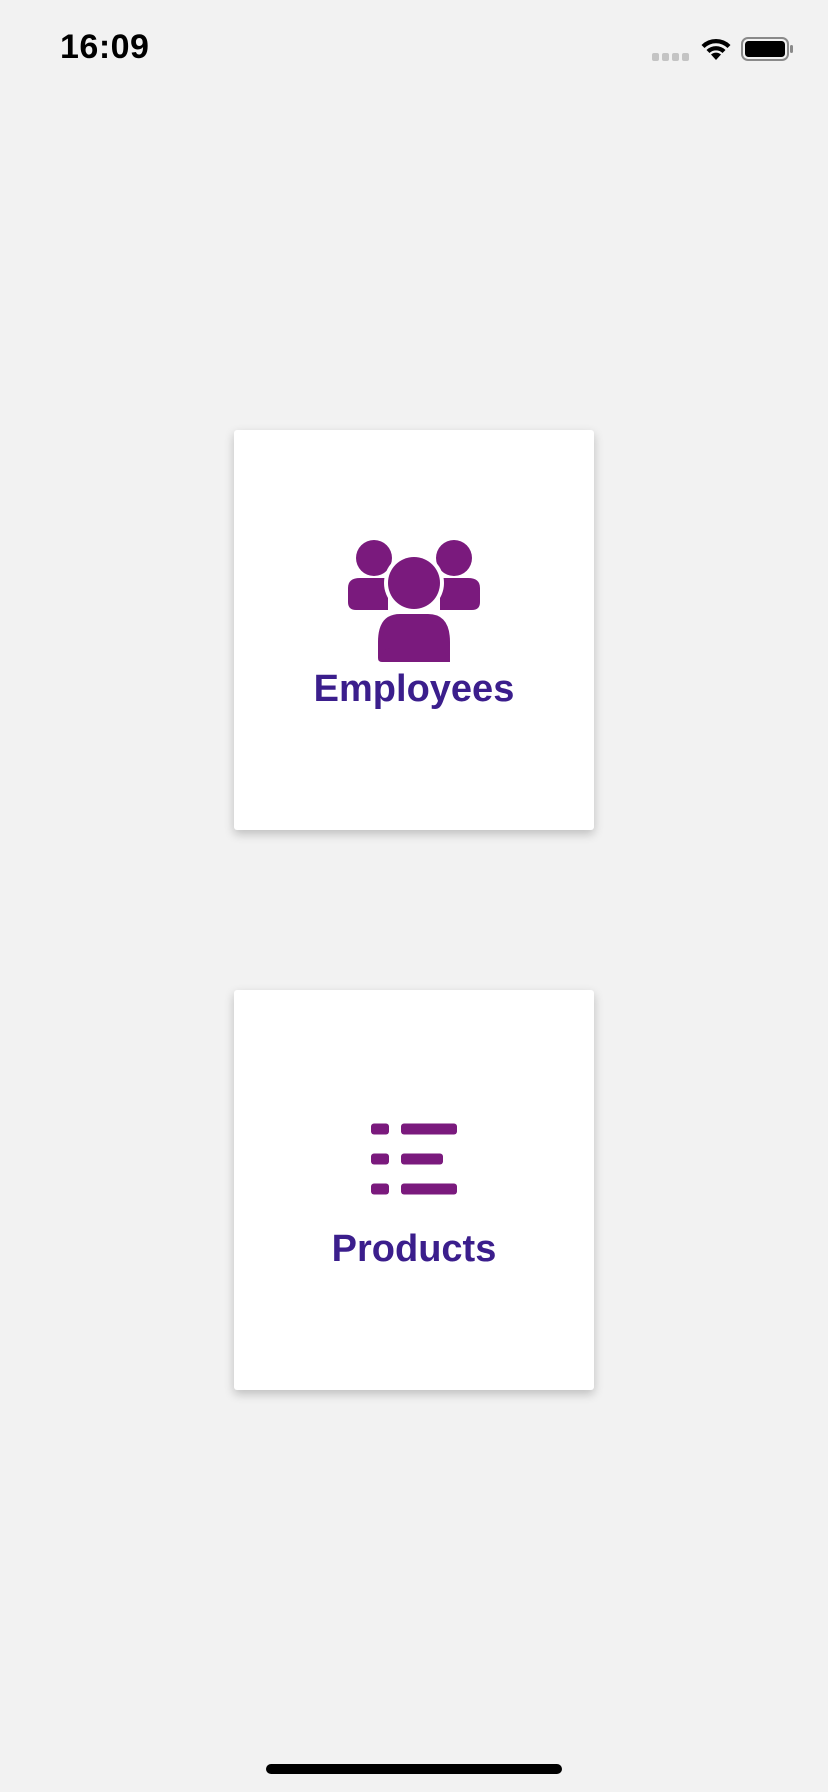  What do you see at coordinates (767, 49) in the screenshot?
I see `battery-icon` at bounding box center [767, 49].